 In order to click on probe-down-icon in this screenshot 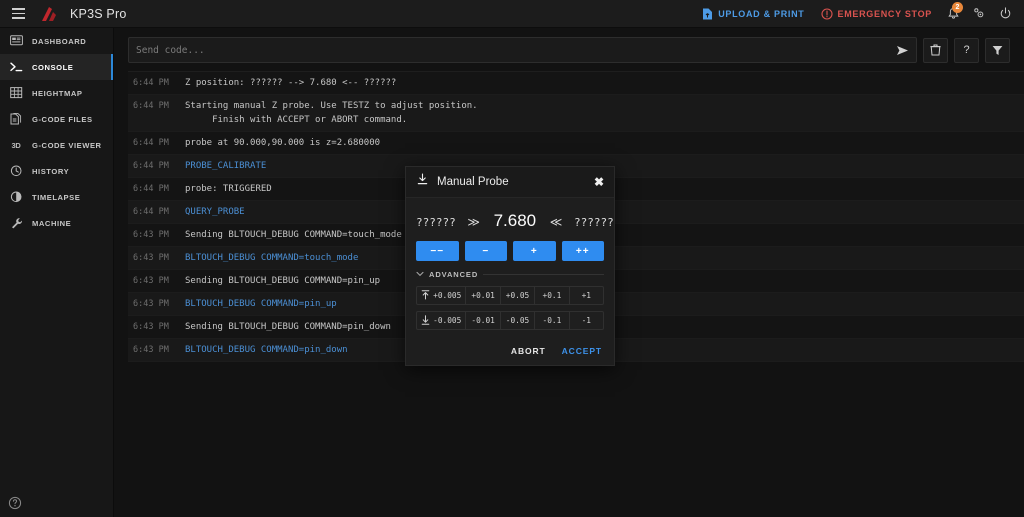, I will do `click(422, 182)`.